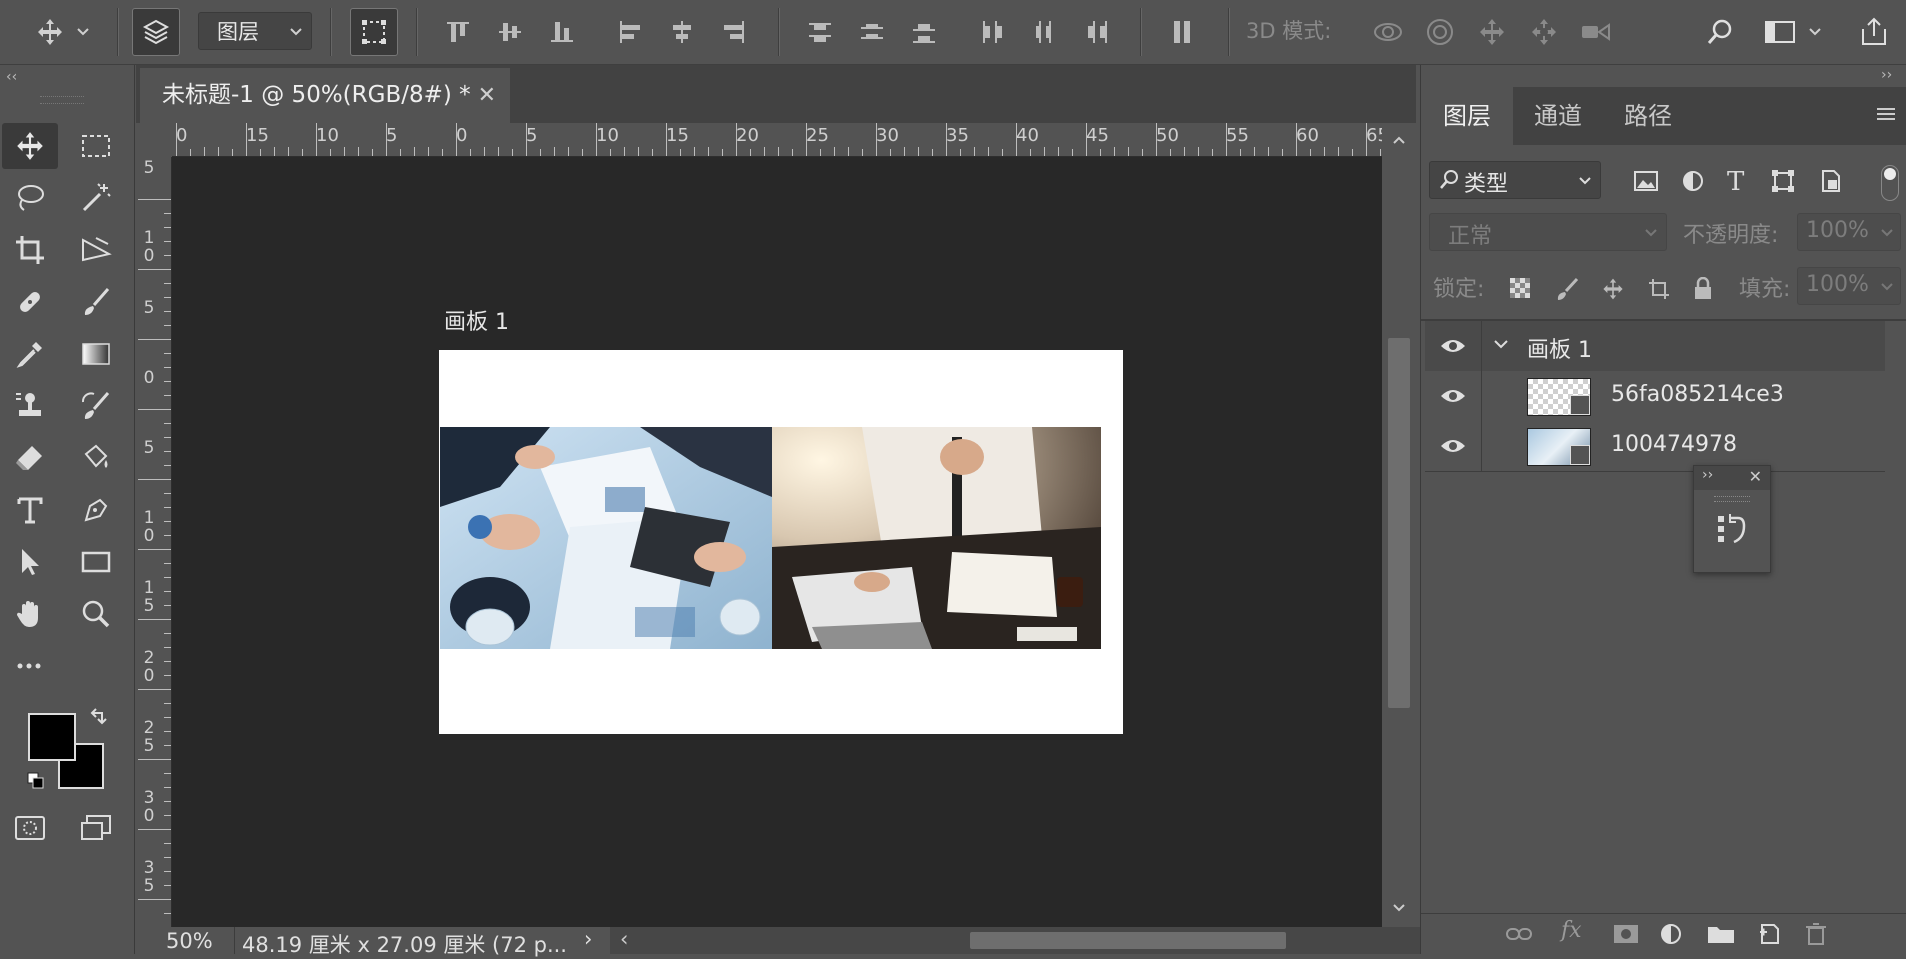 The image size is (1906, 959). Describe the element at coordinates (624, 939) in the screenshot. I see `chevron-left-icon: ‹` at that location.